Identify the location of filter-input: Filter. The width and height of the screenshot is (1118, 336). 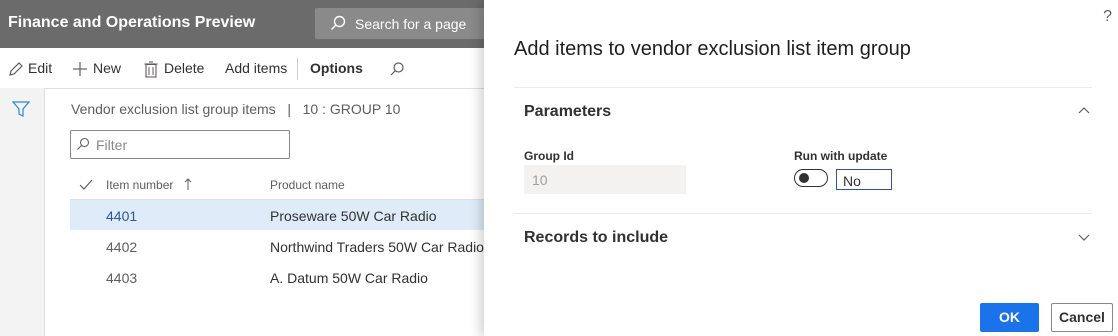
(180, 144).